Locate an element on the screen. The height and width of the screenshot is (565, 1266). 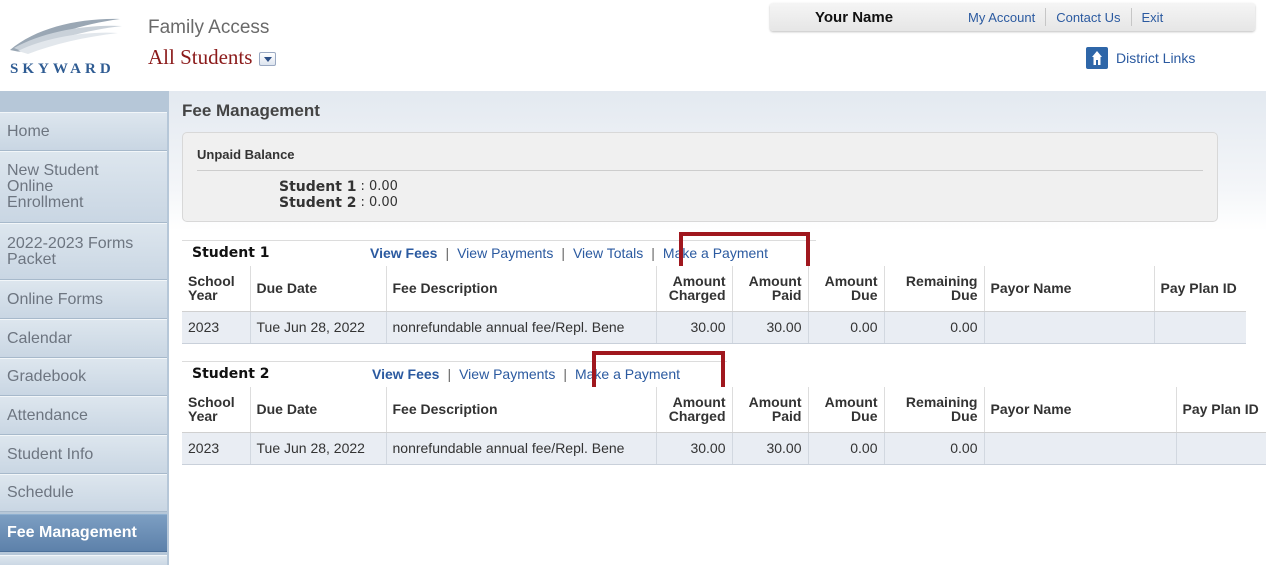
sidebar-item-label: Home is located at coordinates (28, 131).